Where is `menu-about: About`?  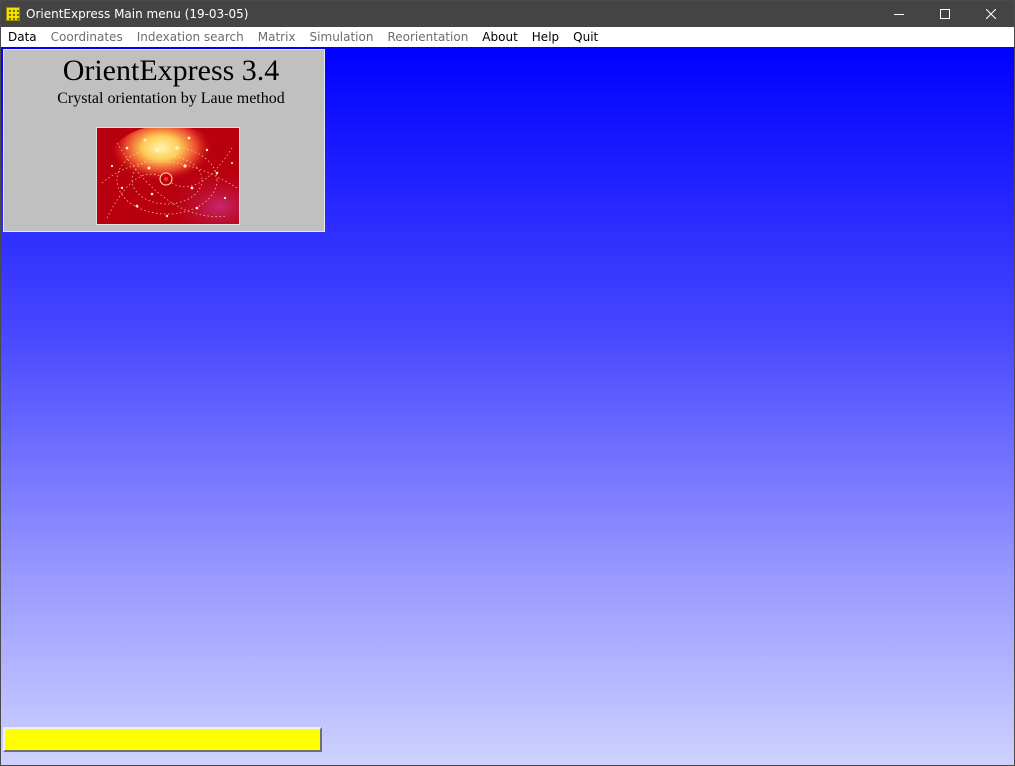 menu-about: About is located at coordinates (499, 37).